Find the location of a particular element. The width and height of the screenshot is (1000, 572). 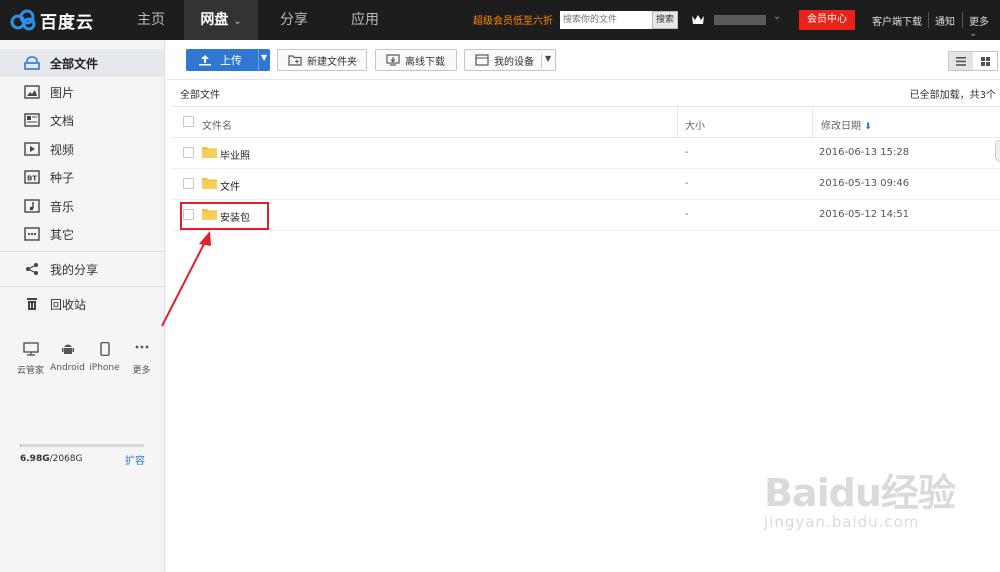

sidebar-item-documents: 文档 is located at coordinates (82, 120).